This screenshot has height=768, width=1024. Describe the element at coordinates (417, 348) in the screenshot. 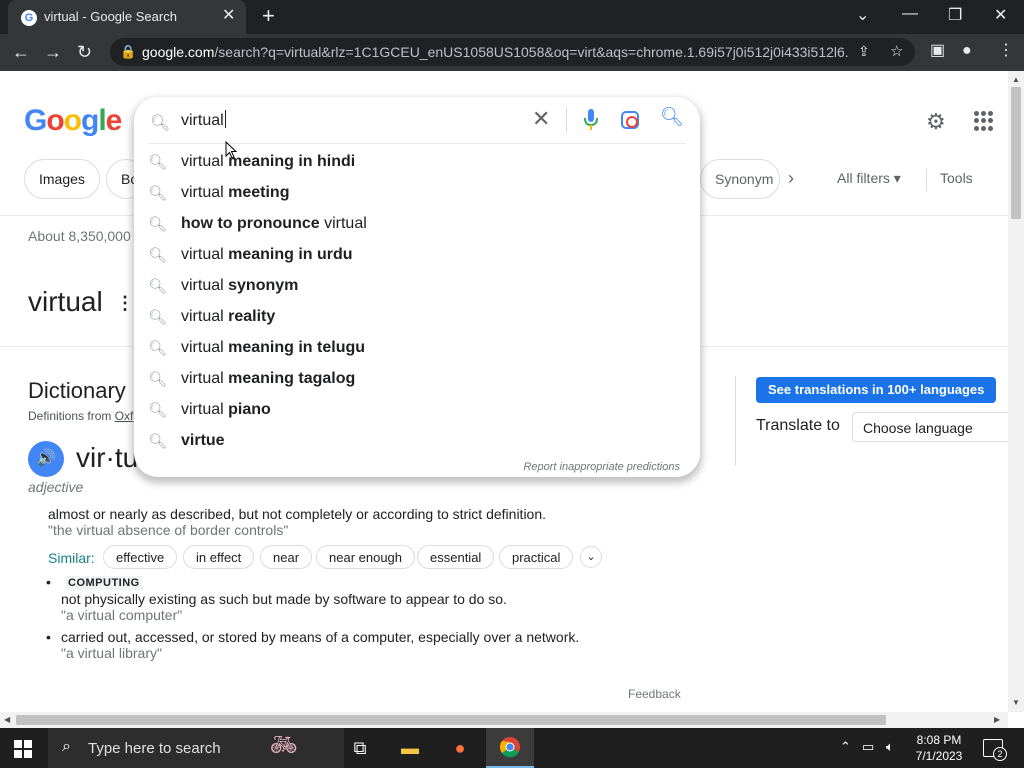

I see `suggestion-item: 🔍︎ virtual meaning in telugu` at that location.